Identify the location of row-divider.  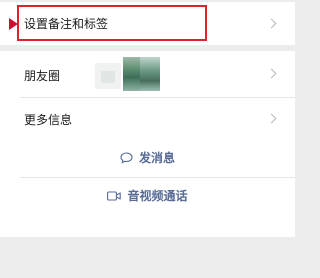
(157, 177).